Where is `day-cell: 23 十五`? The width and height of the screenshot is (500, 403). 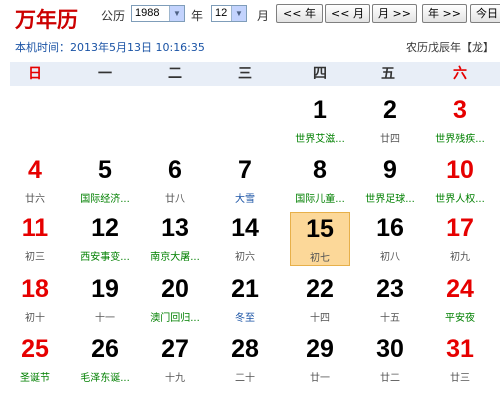
day-cell: 23 十五 is located at coordinates (390, 300).